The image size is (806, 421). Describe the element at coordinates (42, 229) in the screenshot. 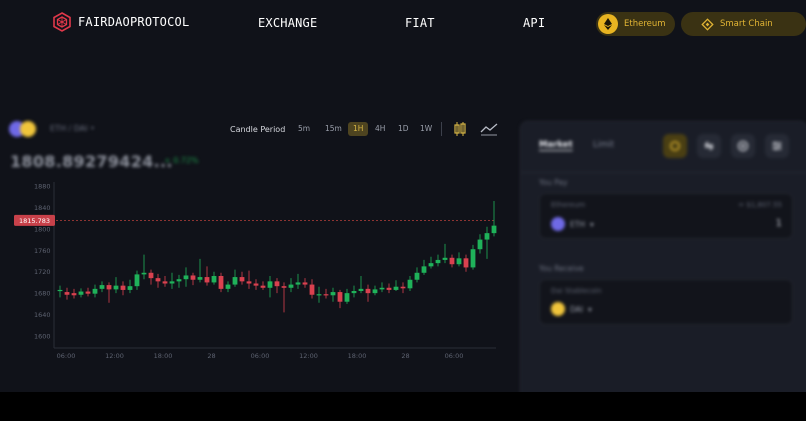

I see `y-tick-label: 1800` at that location.